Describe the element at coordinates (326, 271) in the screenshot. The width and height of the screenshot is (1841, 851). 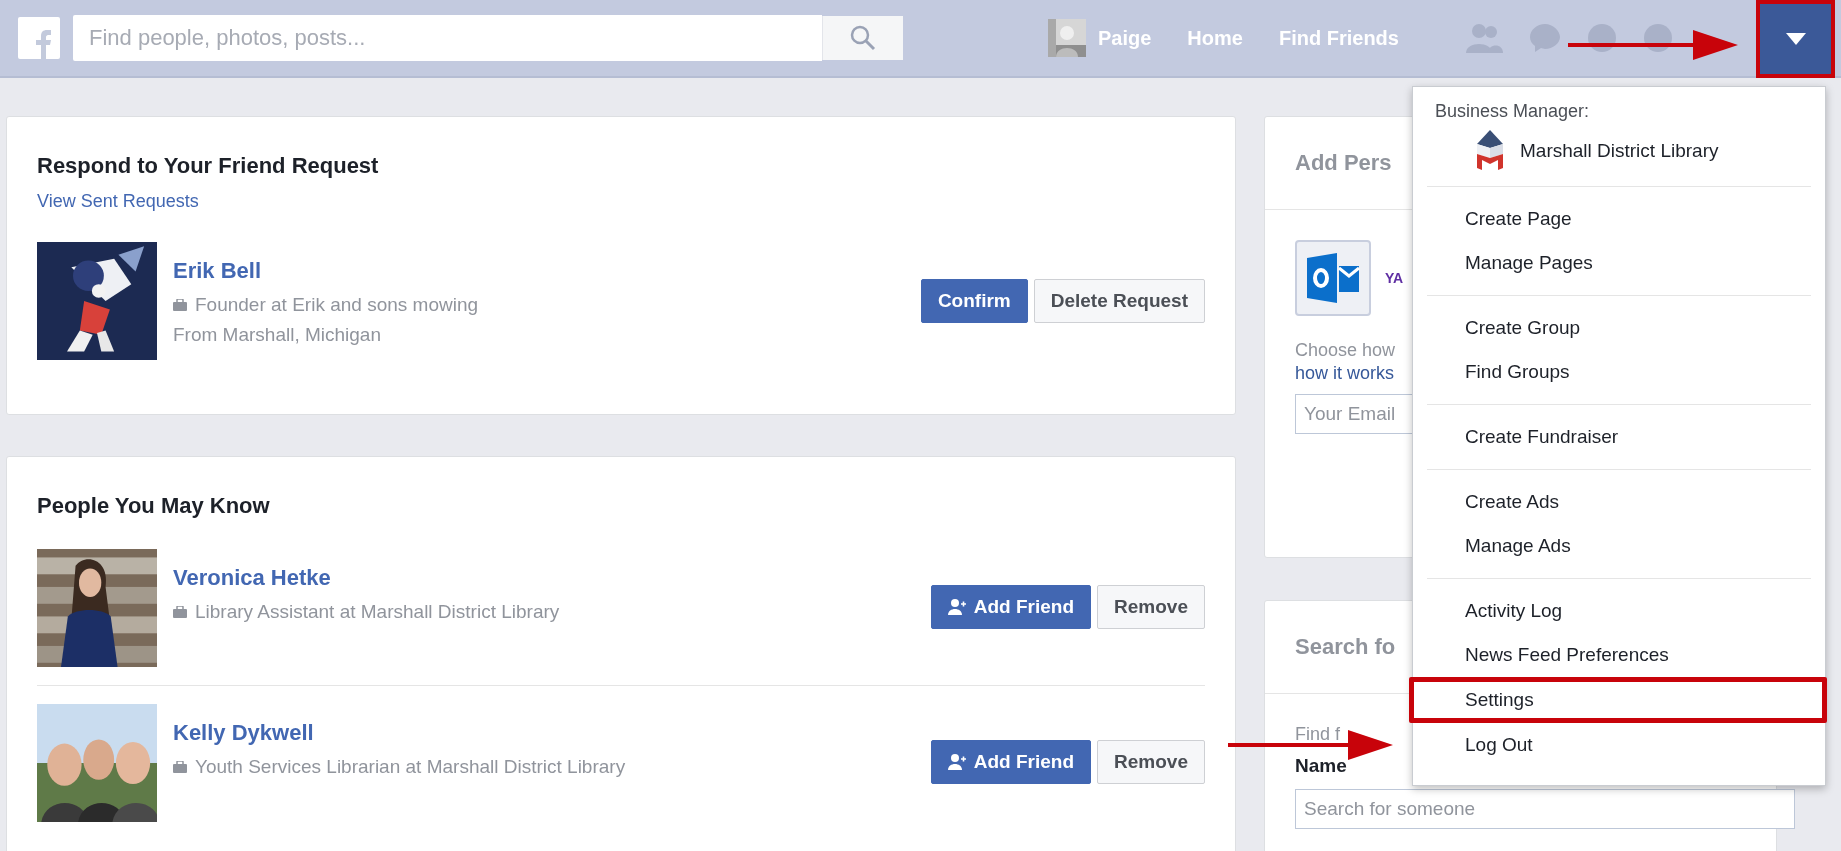
I see `person-name-link: Erik Bell` at that location.